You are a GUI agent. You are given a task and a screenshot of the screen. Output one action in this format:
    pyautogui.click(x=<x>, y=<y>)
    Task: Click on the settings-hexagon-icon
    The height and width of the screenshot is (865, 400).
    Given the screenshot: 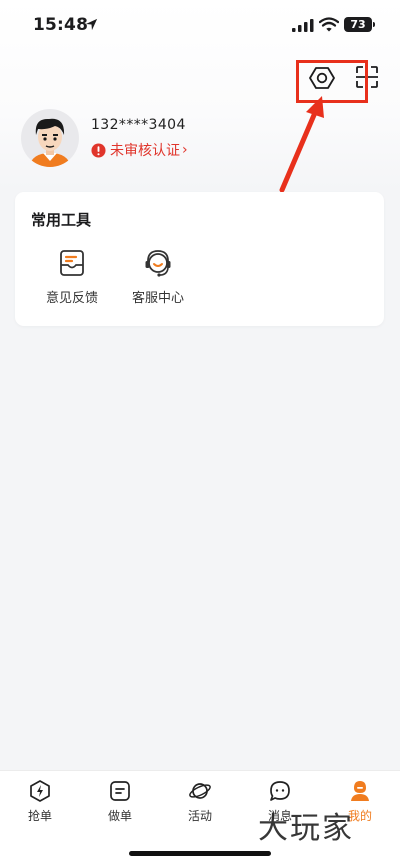 What is the action you would take?
    pyautogui.click(x=322, y=78)
    